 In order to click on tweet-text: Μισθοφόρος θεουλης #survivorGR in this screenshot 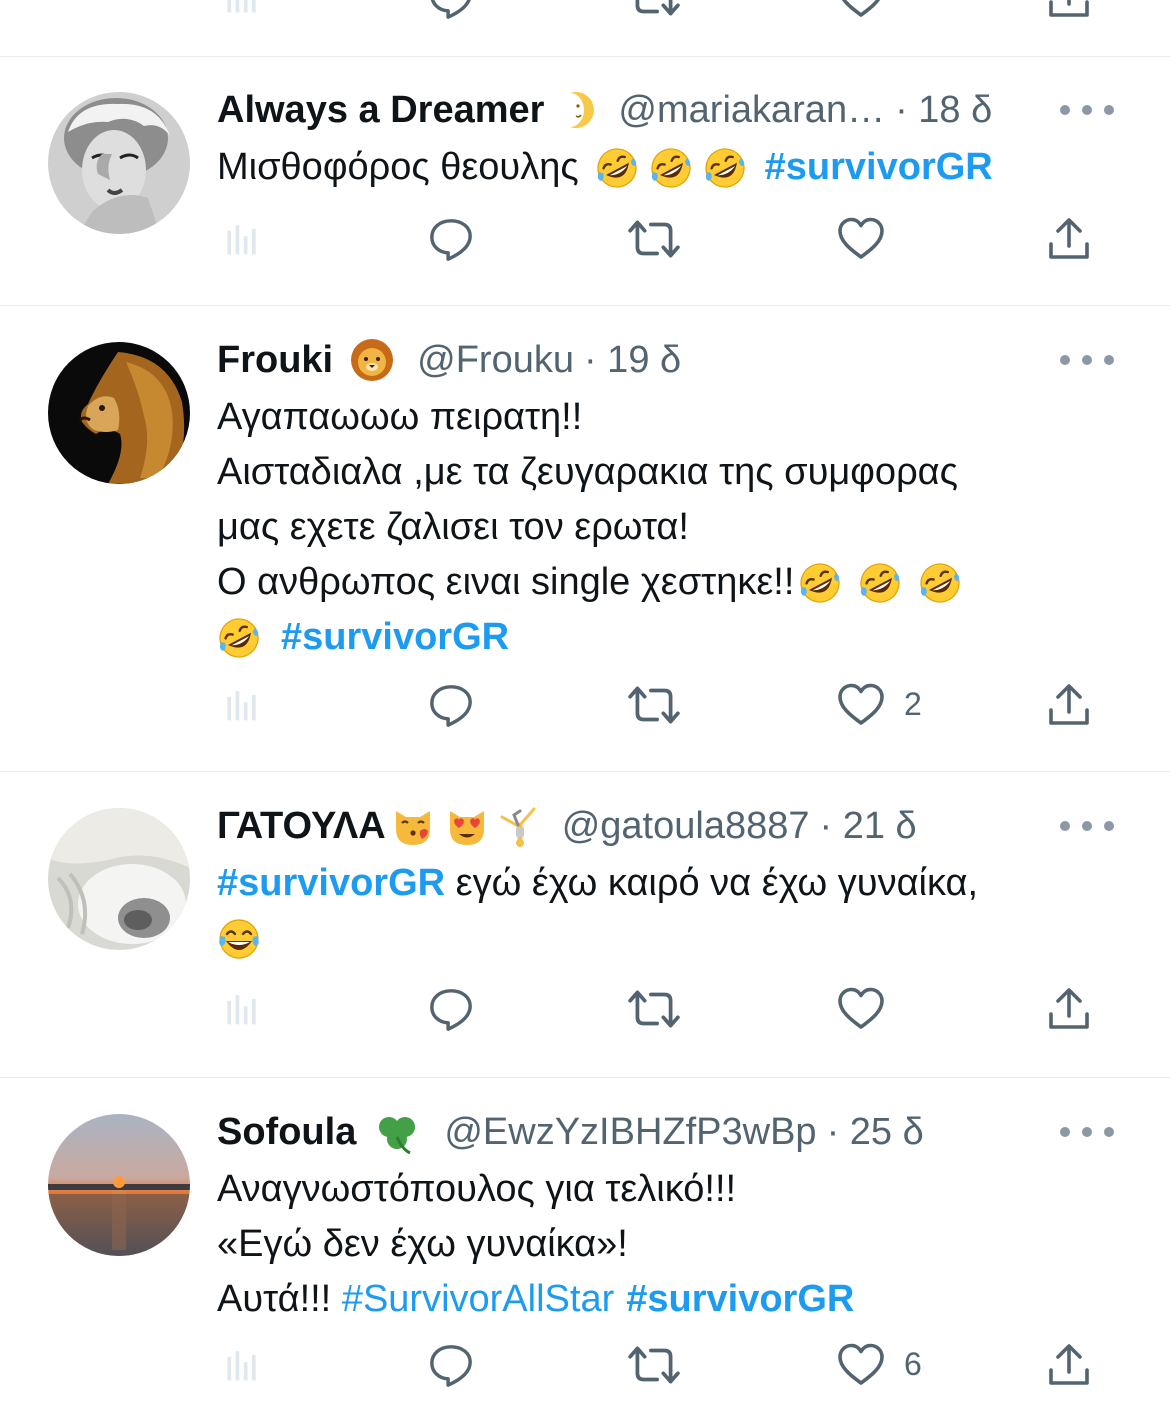, I will do `click(663, 167)`.